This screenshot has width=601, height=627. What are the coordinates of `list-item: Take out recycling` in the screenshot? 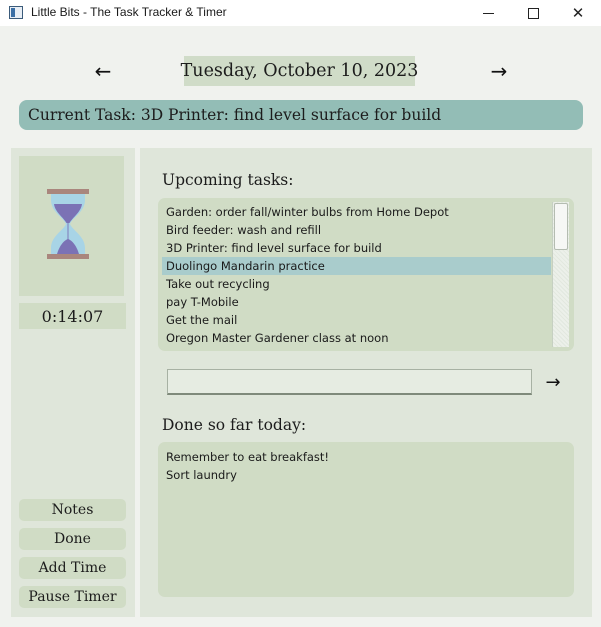 It's located at (356, 284).